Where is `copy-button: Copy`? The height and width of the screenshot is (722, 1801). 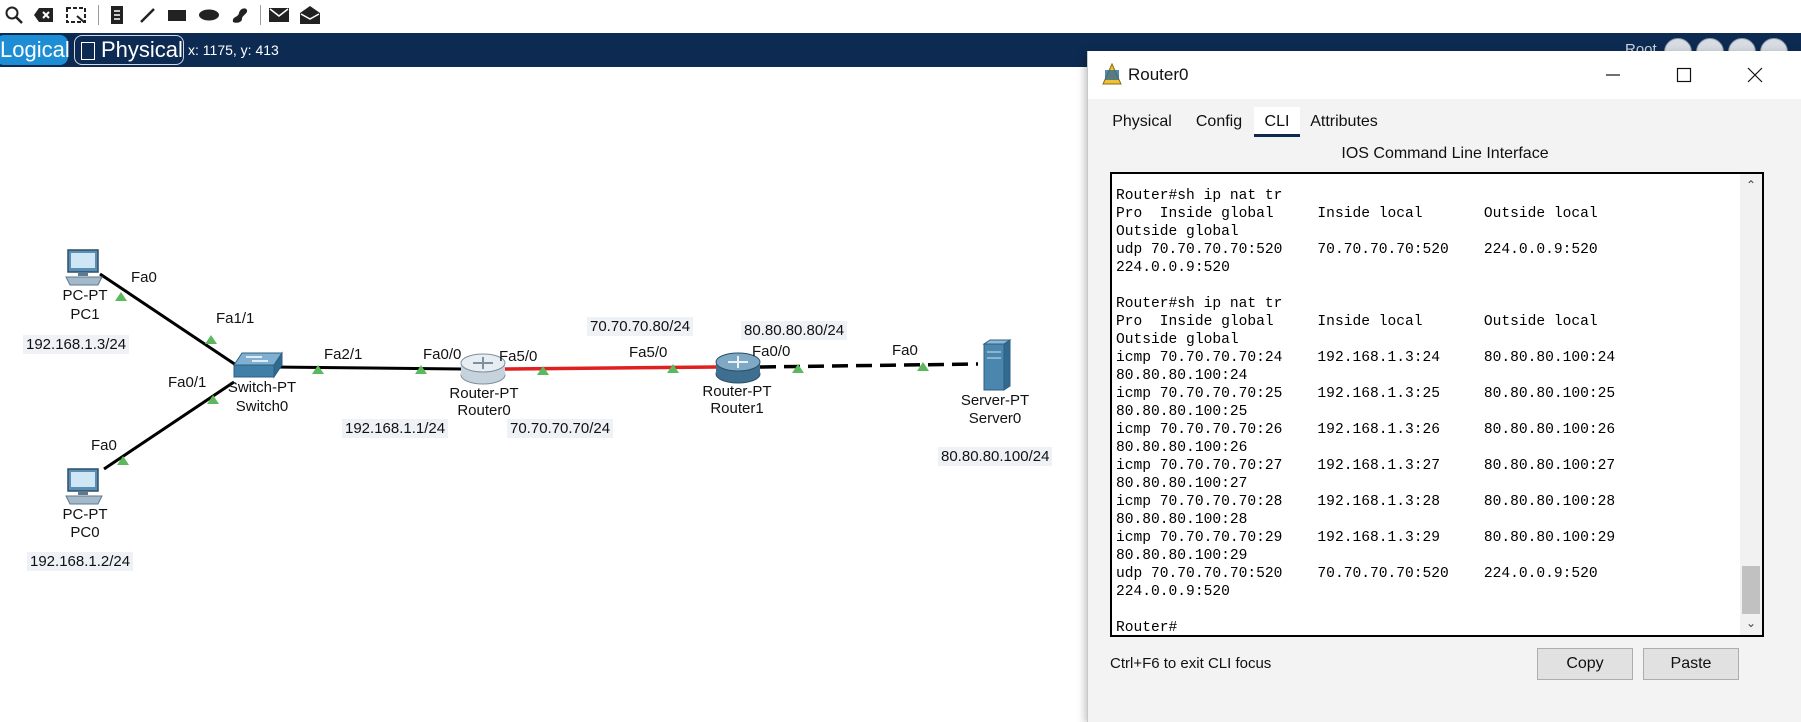
copy-button: Copy is located at coordinates (1585, 664).